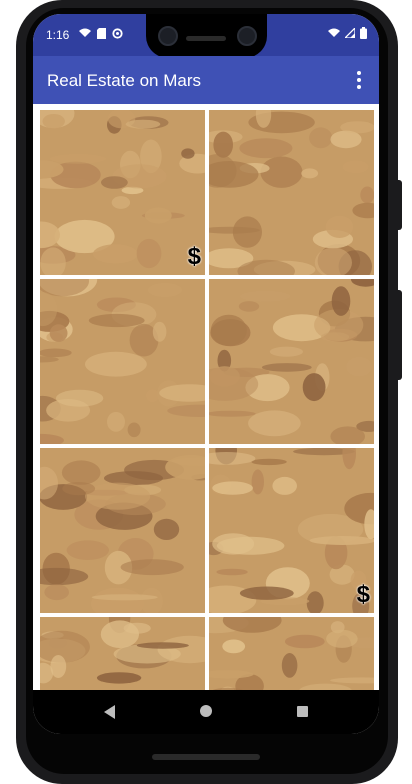 The width and height of the screenshot is (412, 784). I want to click on bottom-speaker, so click(206, 757).